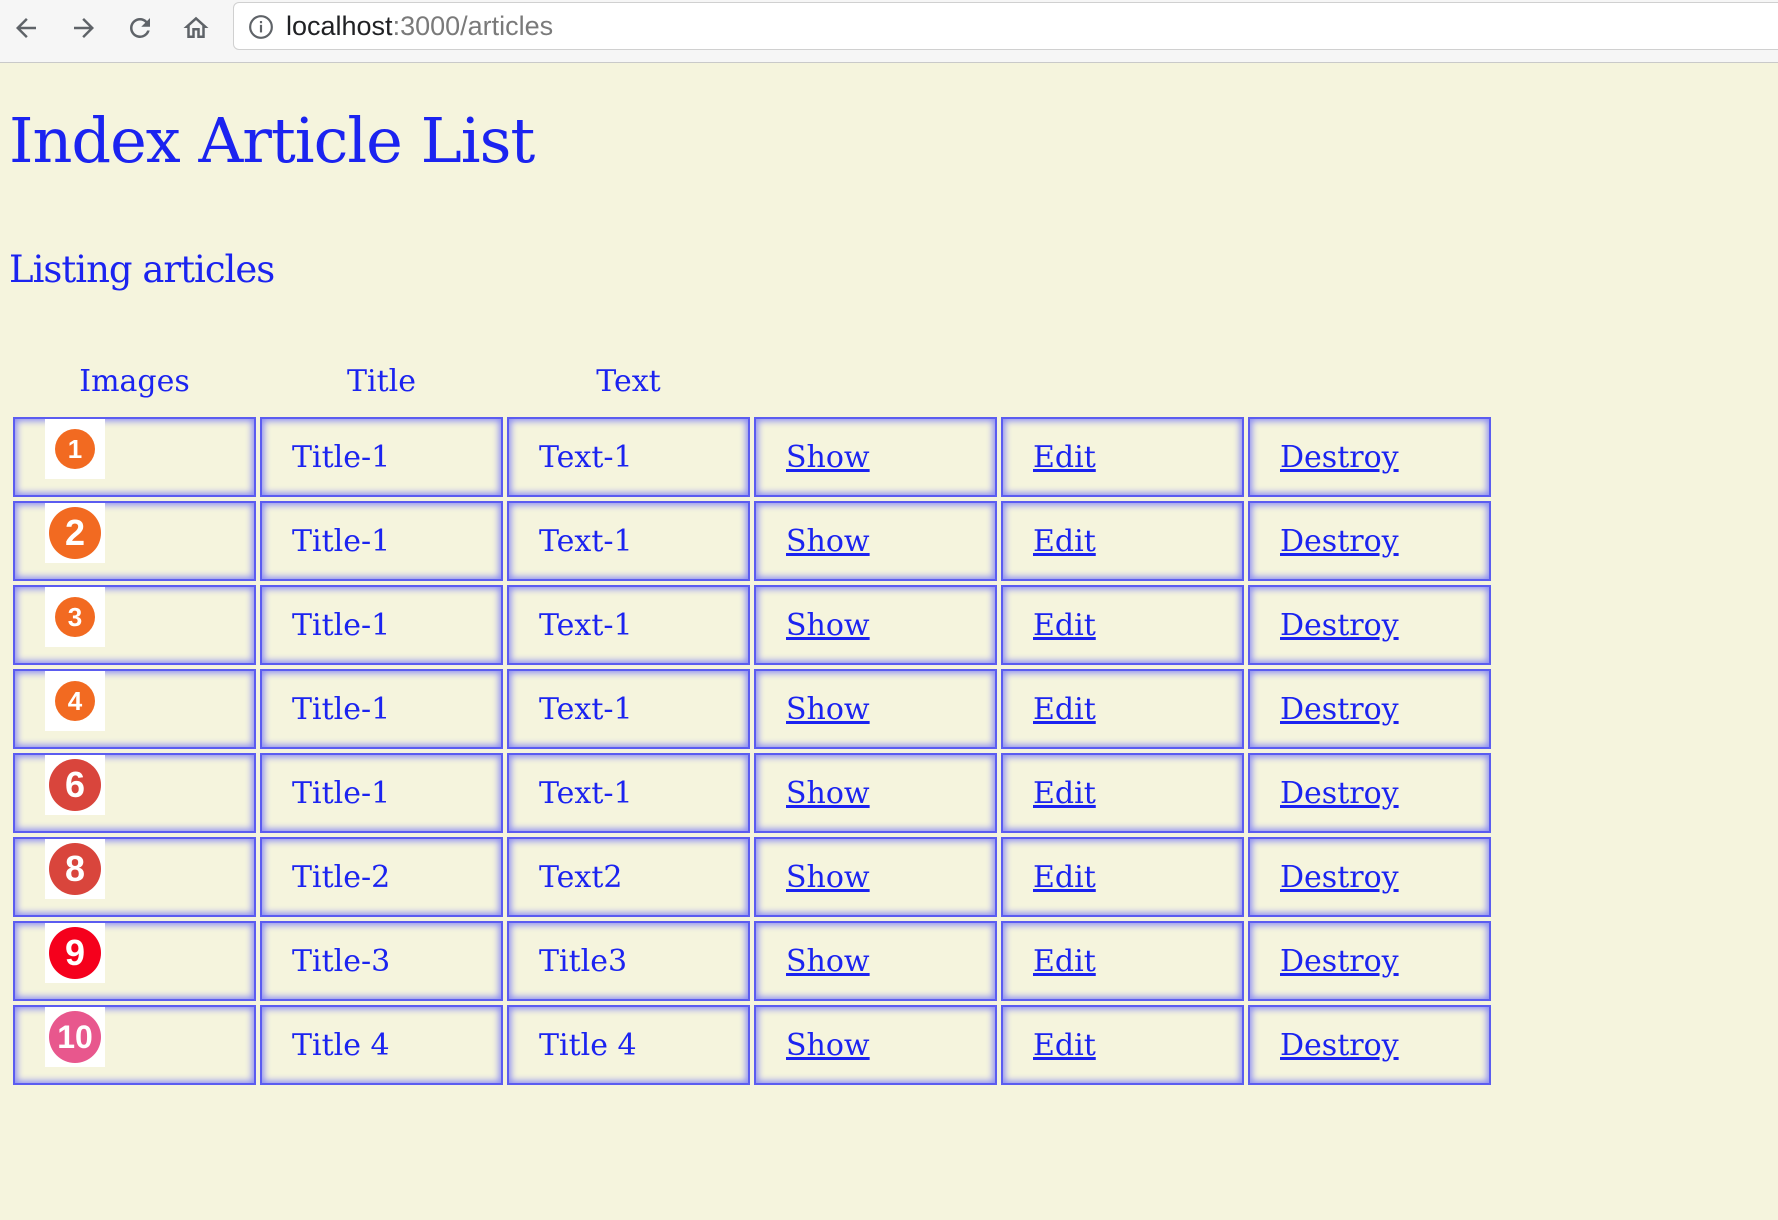 The image size is (1778, 1220). I want to click on number-badge-icon: 10, so click(75, 1037).